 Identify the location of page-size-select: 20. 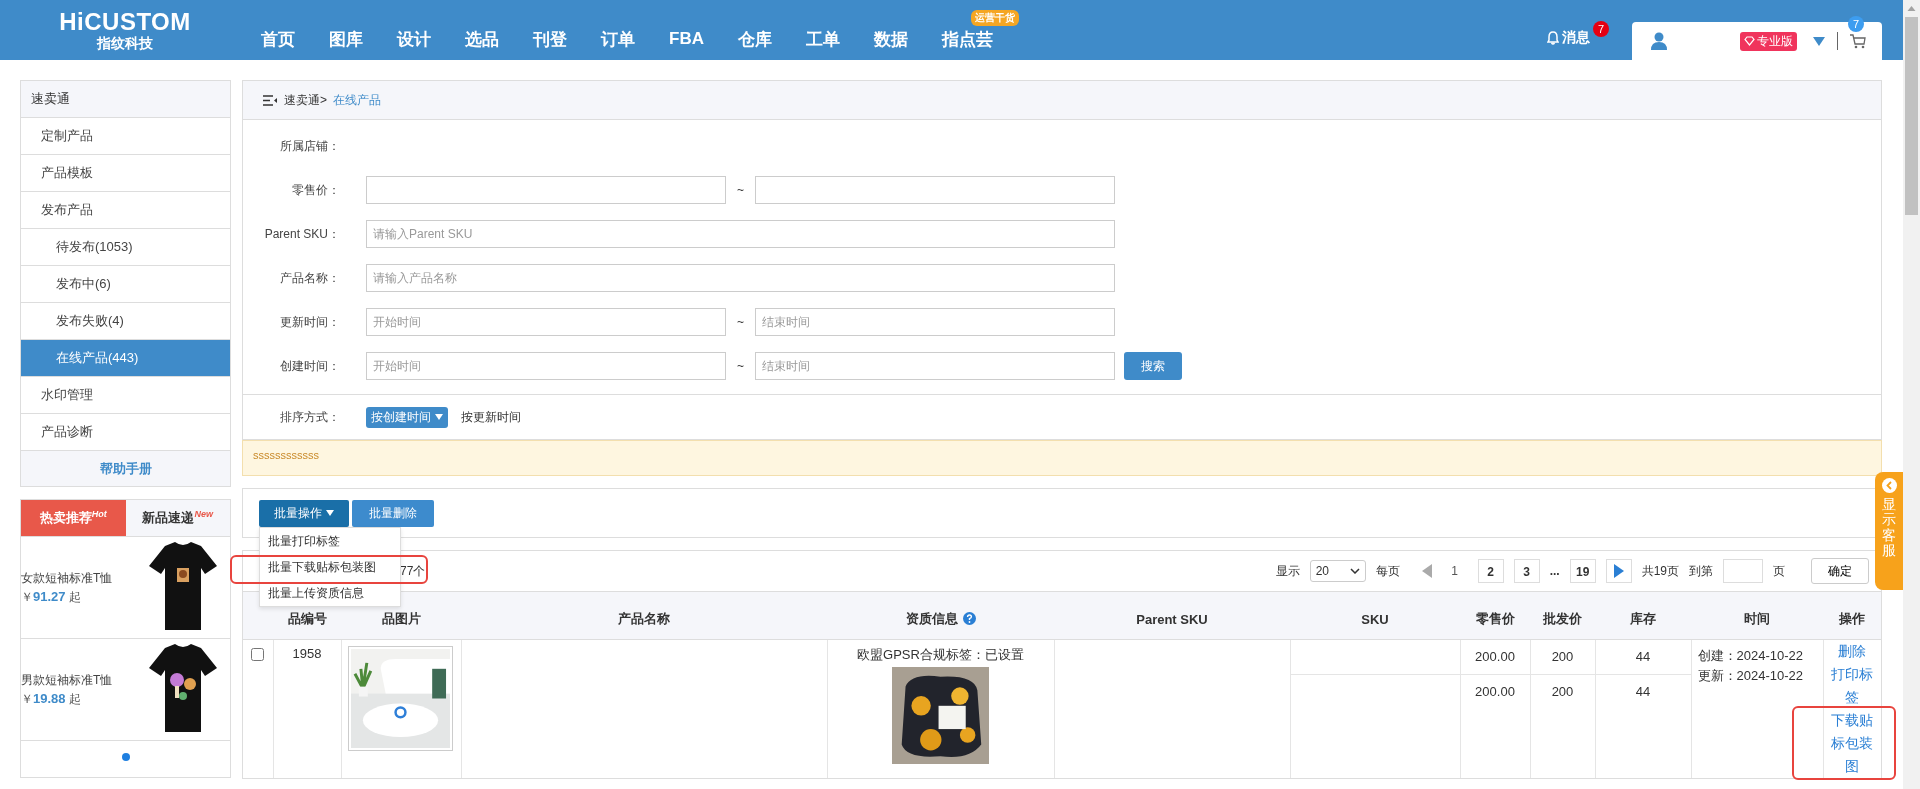
(1337, 571).